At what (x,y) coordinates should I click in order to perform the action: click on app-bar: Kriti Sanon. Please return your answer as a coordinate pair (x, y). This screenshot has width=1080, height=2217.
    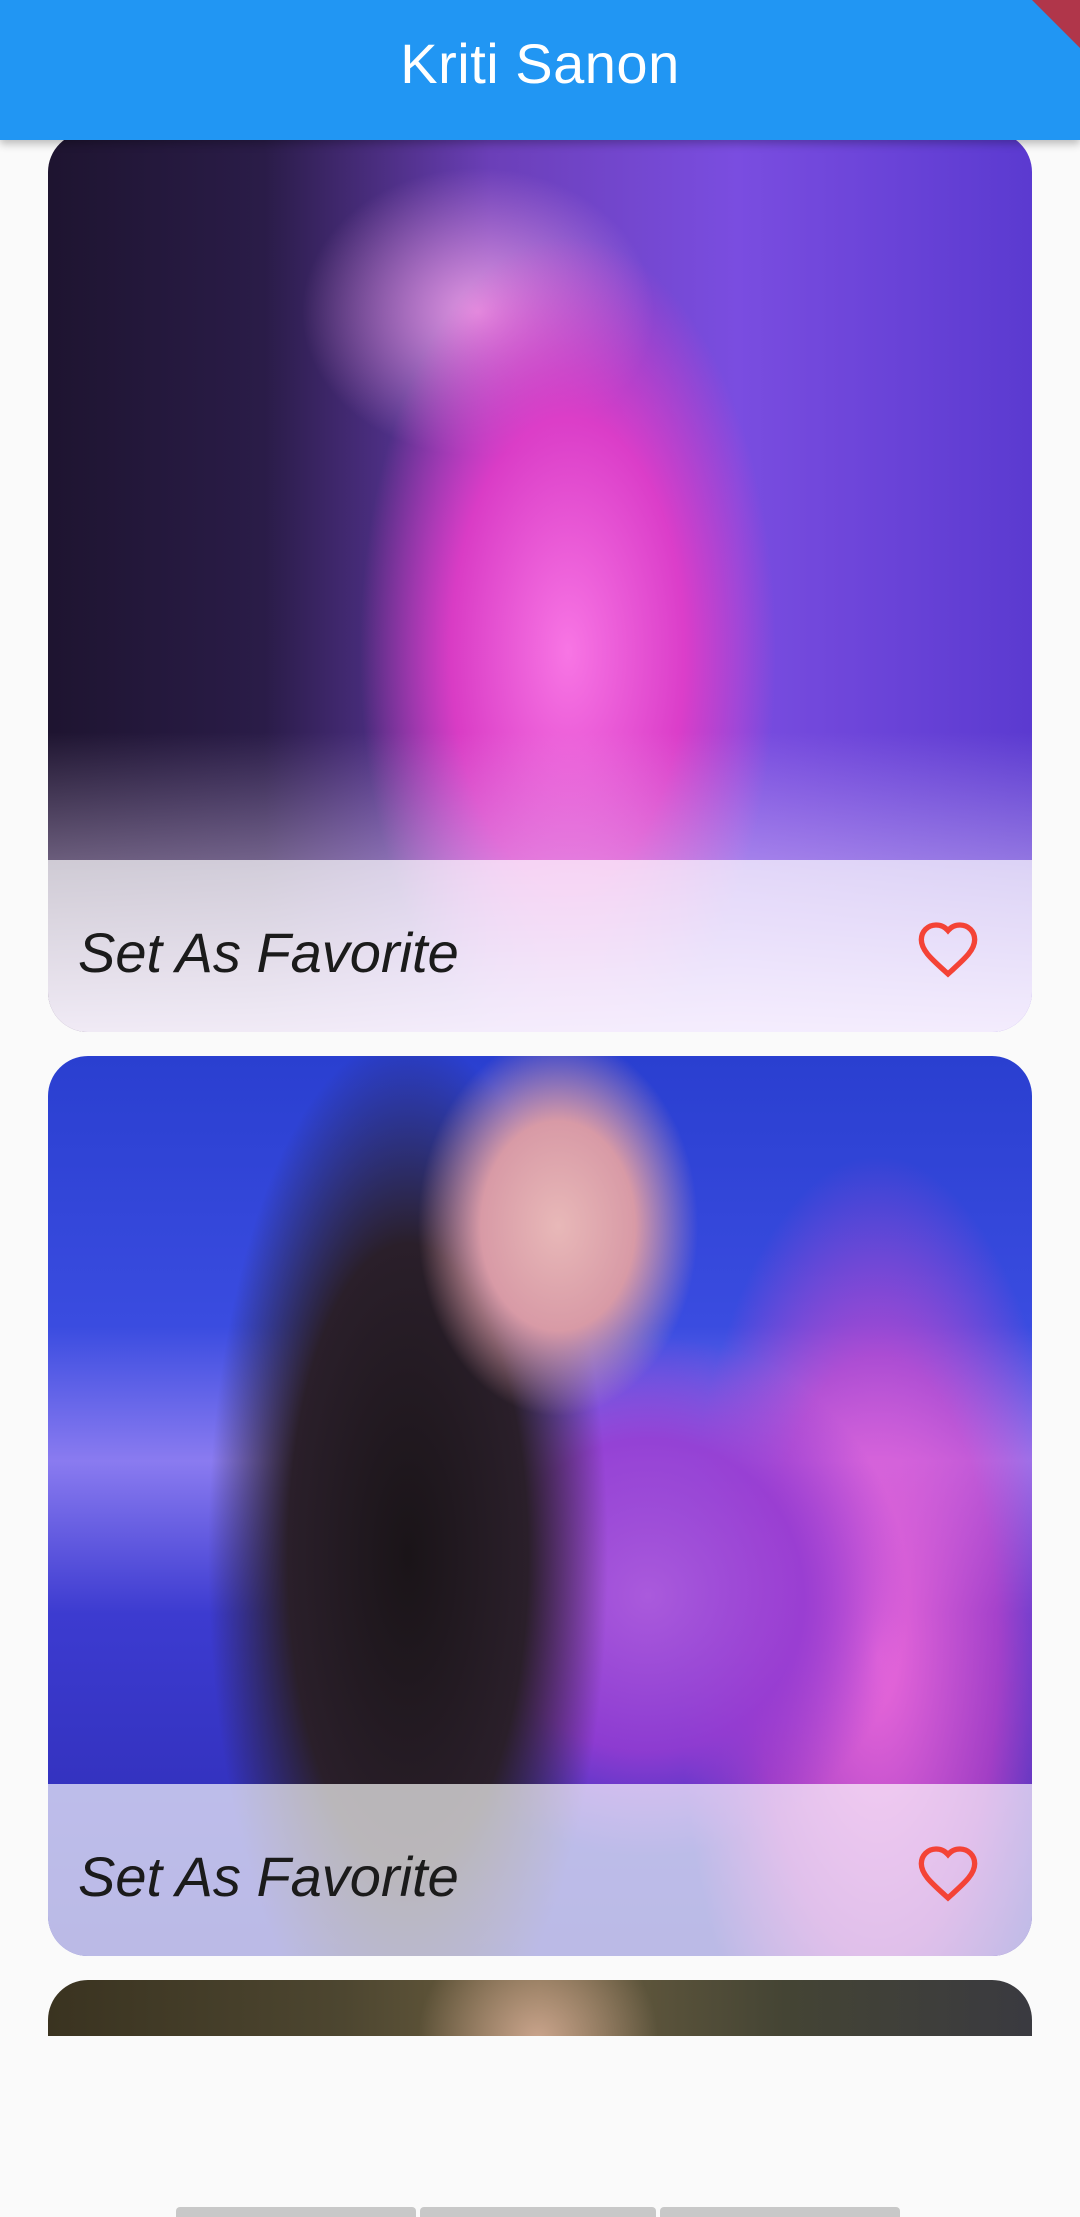
    Looking at the image, I should click on (540, 70).